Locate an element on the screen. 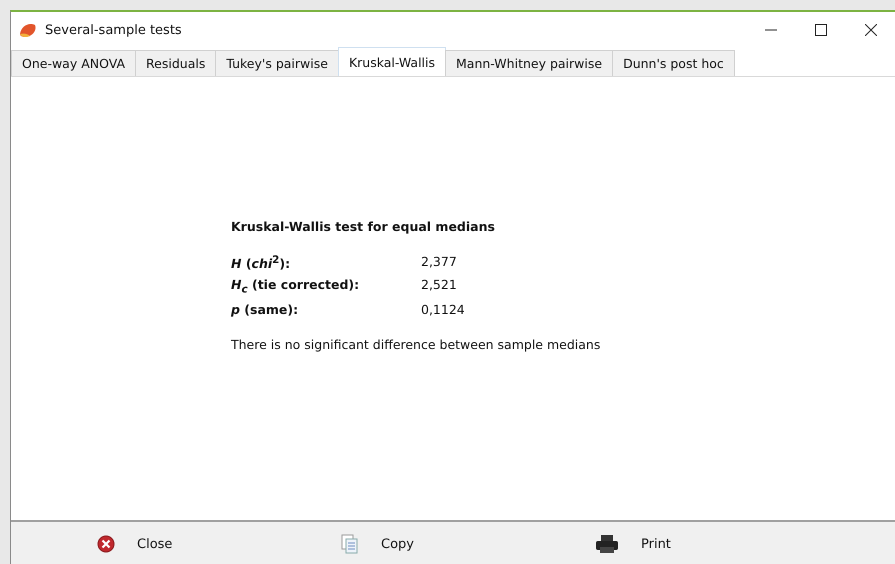  maximize-icon is located at coordinates (821, 30).